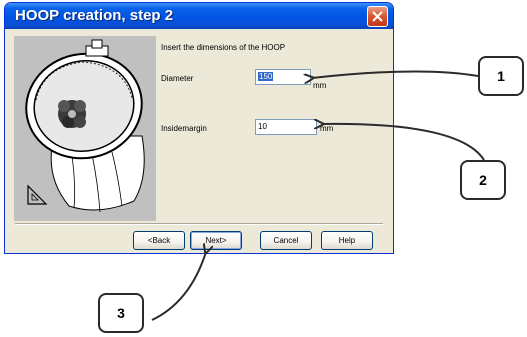  I want to click on callout-2: 2, so click(483, 180).